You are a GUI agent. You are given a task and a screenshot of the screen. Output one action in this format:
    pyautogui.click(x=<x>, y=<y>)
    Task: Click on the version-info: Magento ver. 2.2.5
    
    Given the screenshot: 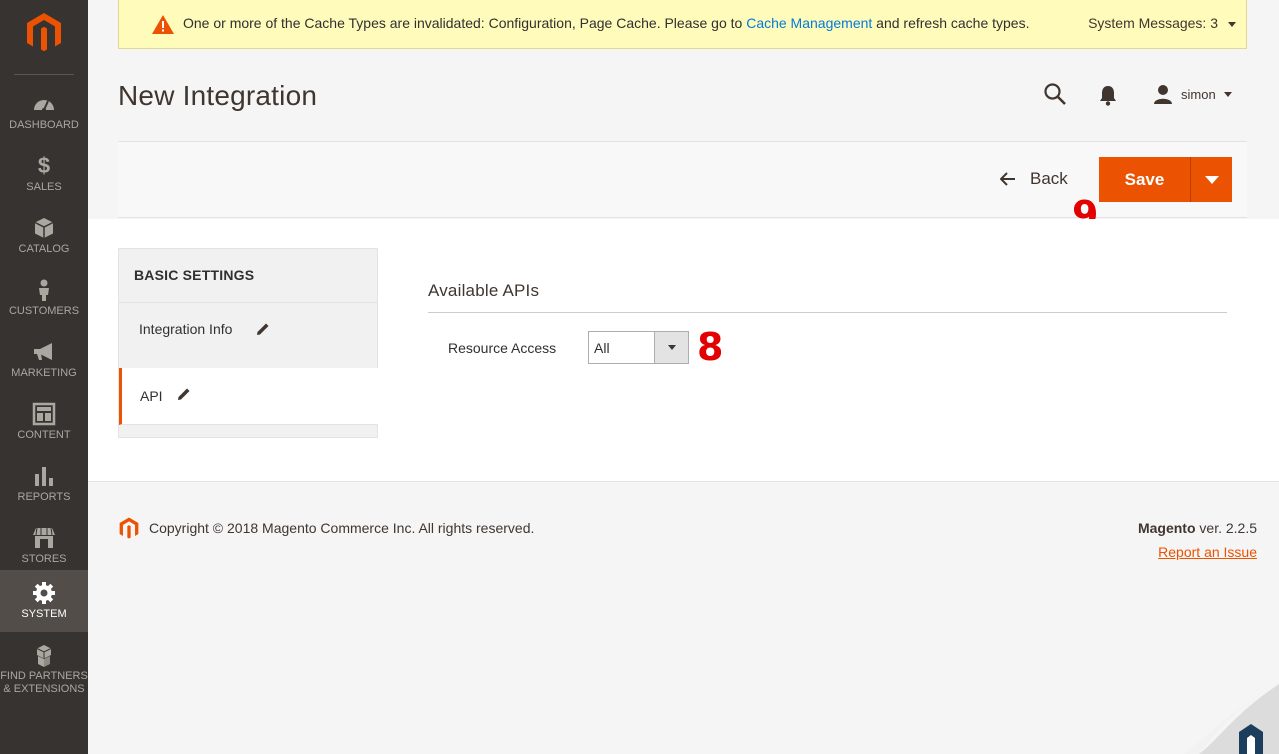 What is the action you would take?
    pyautogui.click(x=1197, y=528)
    